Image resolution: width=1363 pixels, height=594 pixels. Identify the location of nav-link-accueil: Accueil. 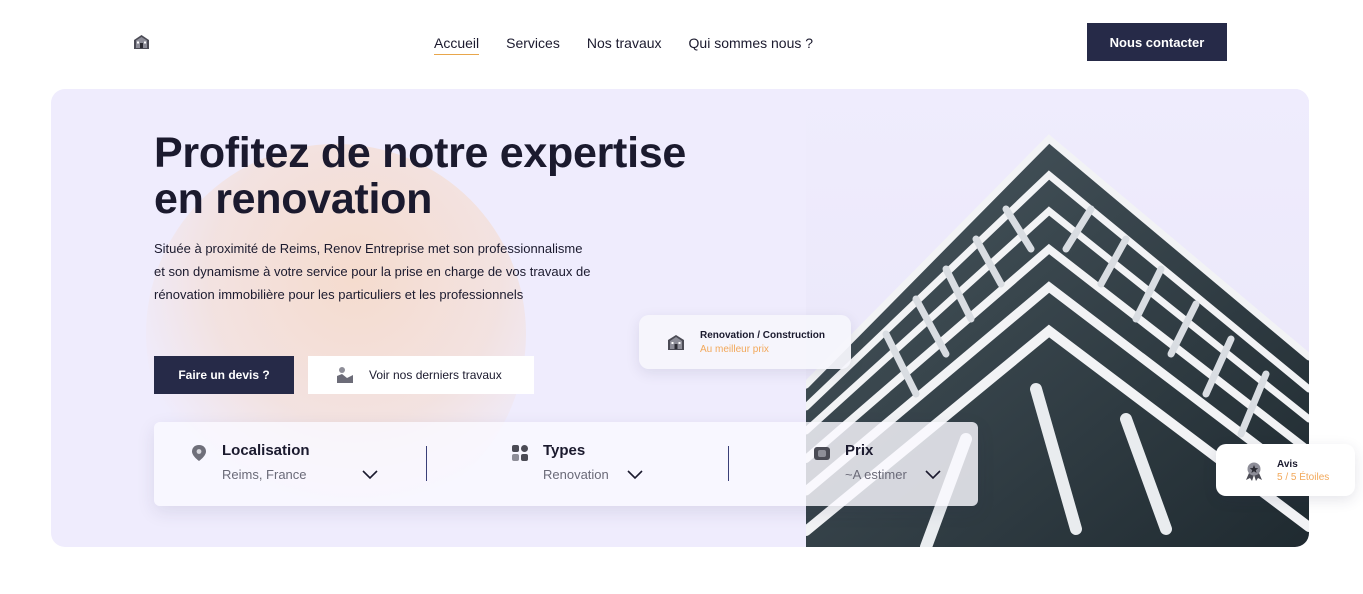
(457, 44).